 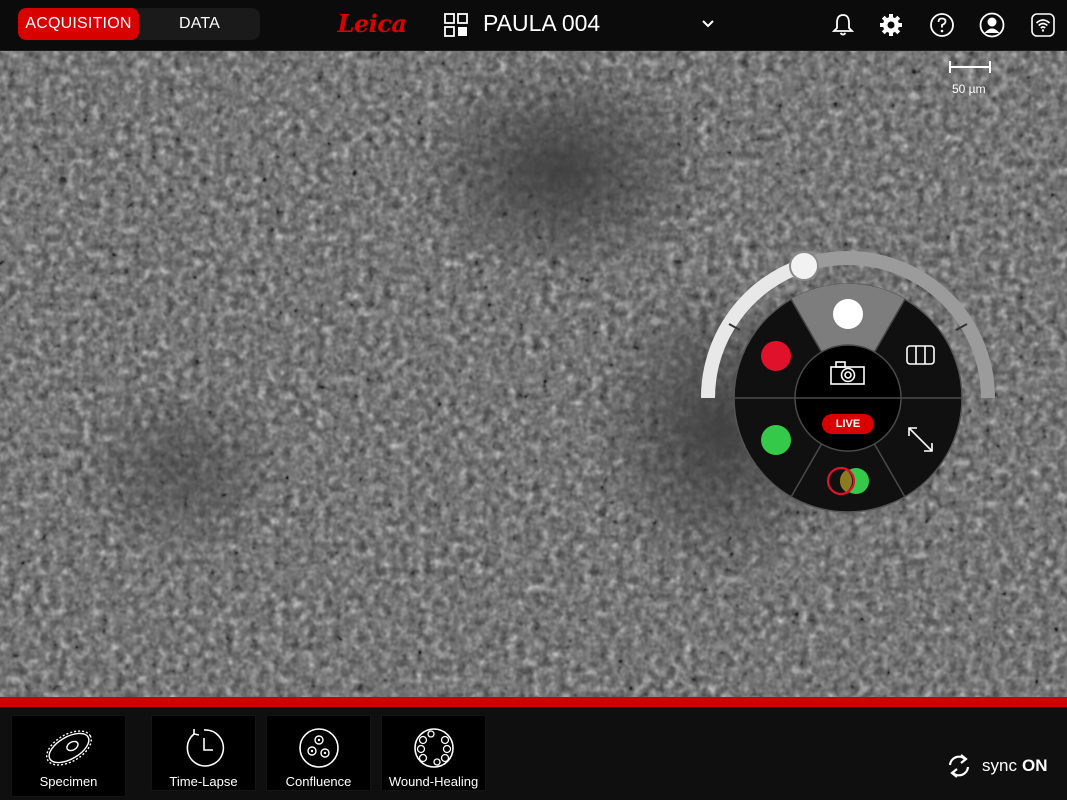 I want to click on sync-icon, so click(x=959, y=766).